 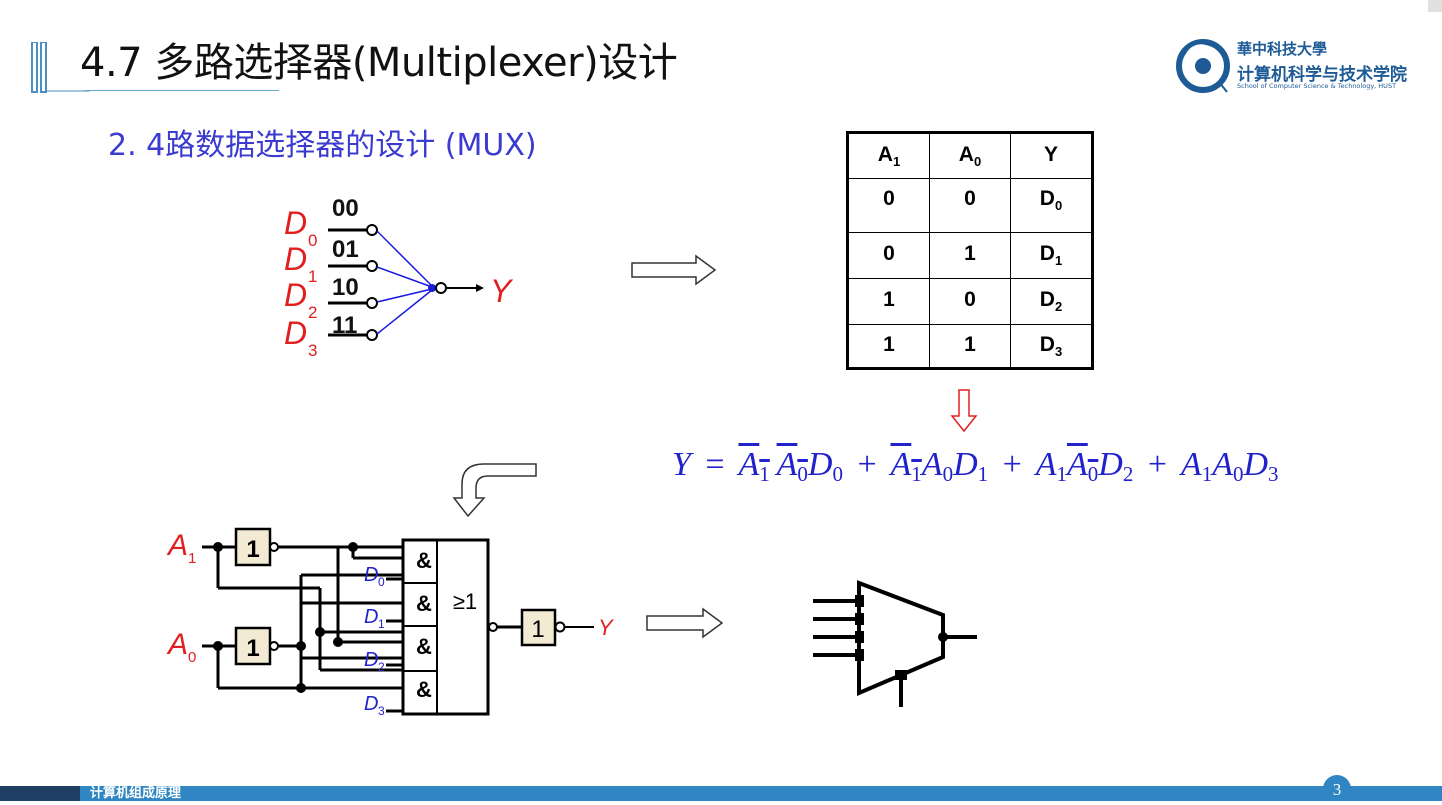 I want to click on table-row: 1 0 D2, so click(x=970, y=301).